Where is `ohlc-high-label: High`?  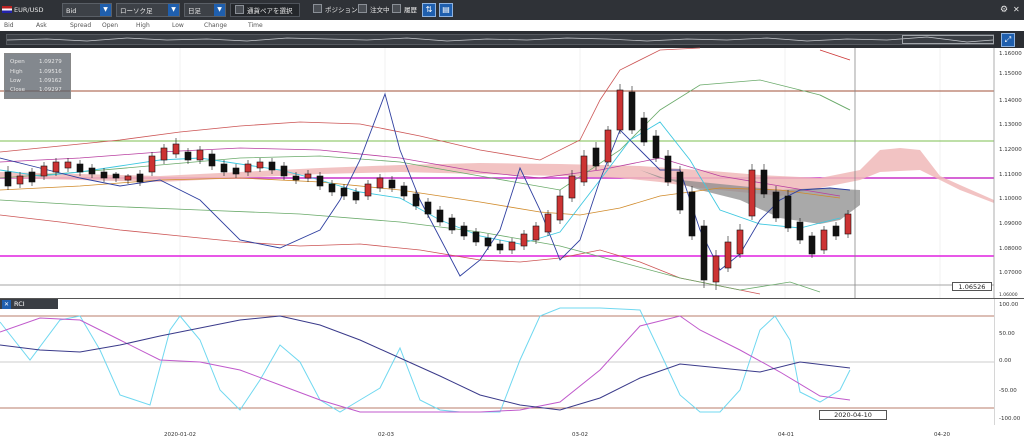 ohlc-high-label: High is located at coordinates (16, 72).